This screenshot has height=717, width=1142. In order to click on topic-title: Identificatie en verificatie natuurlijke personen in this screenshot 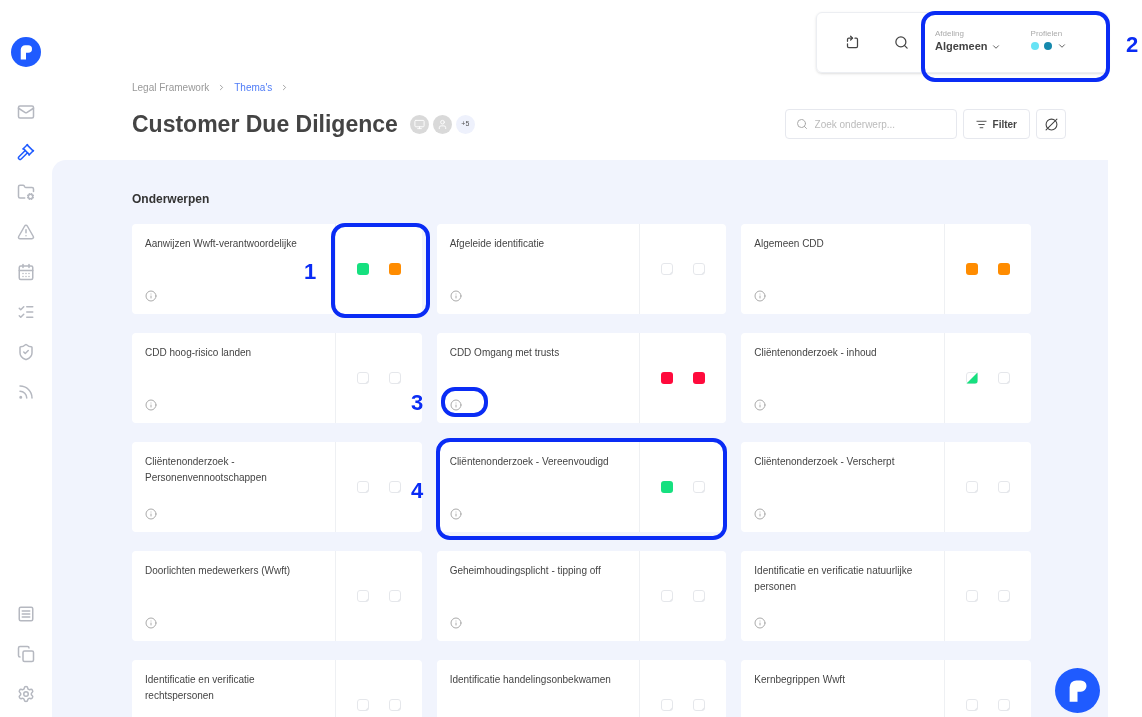, I will do `click(834, 579)`.